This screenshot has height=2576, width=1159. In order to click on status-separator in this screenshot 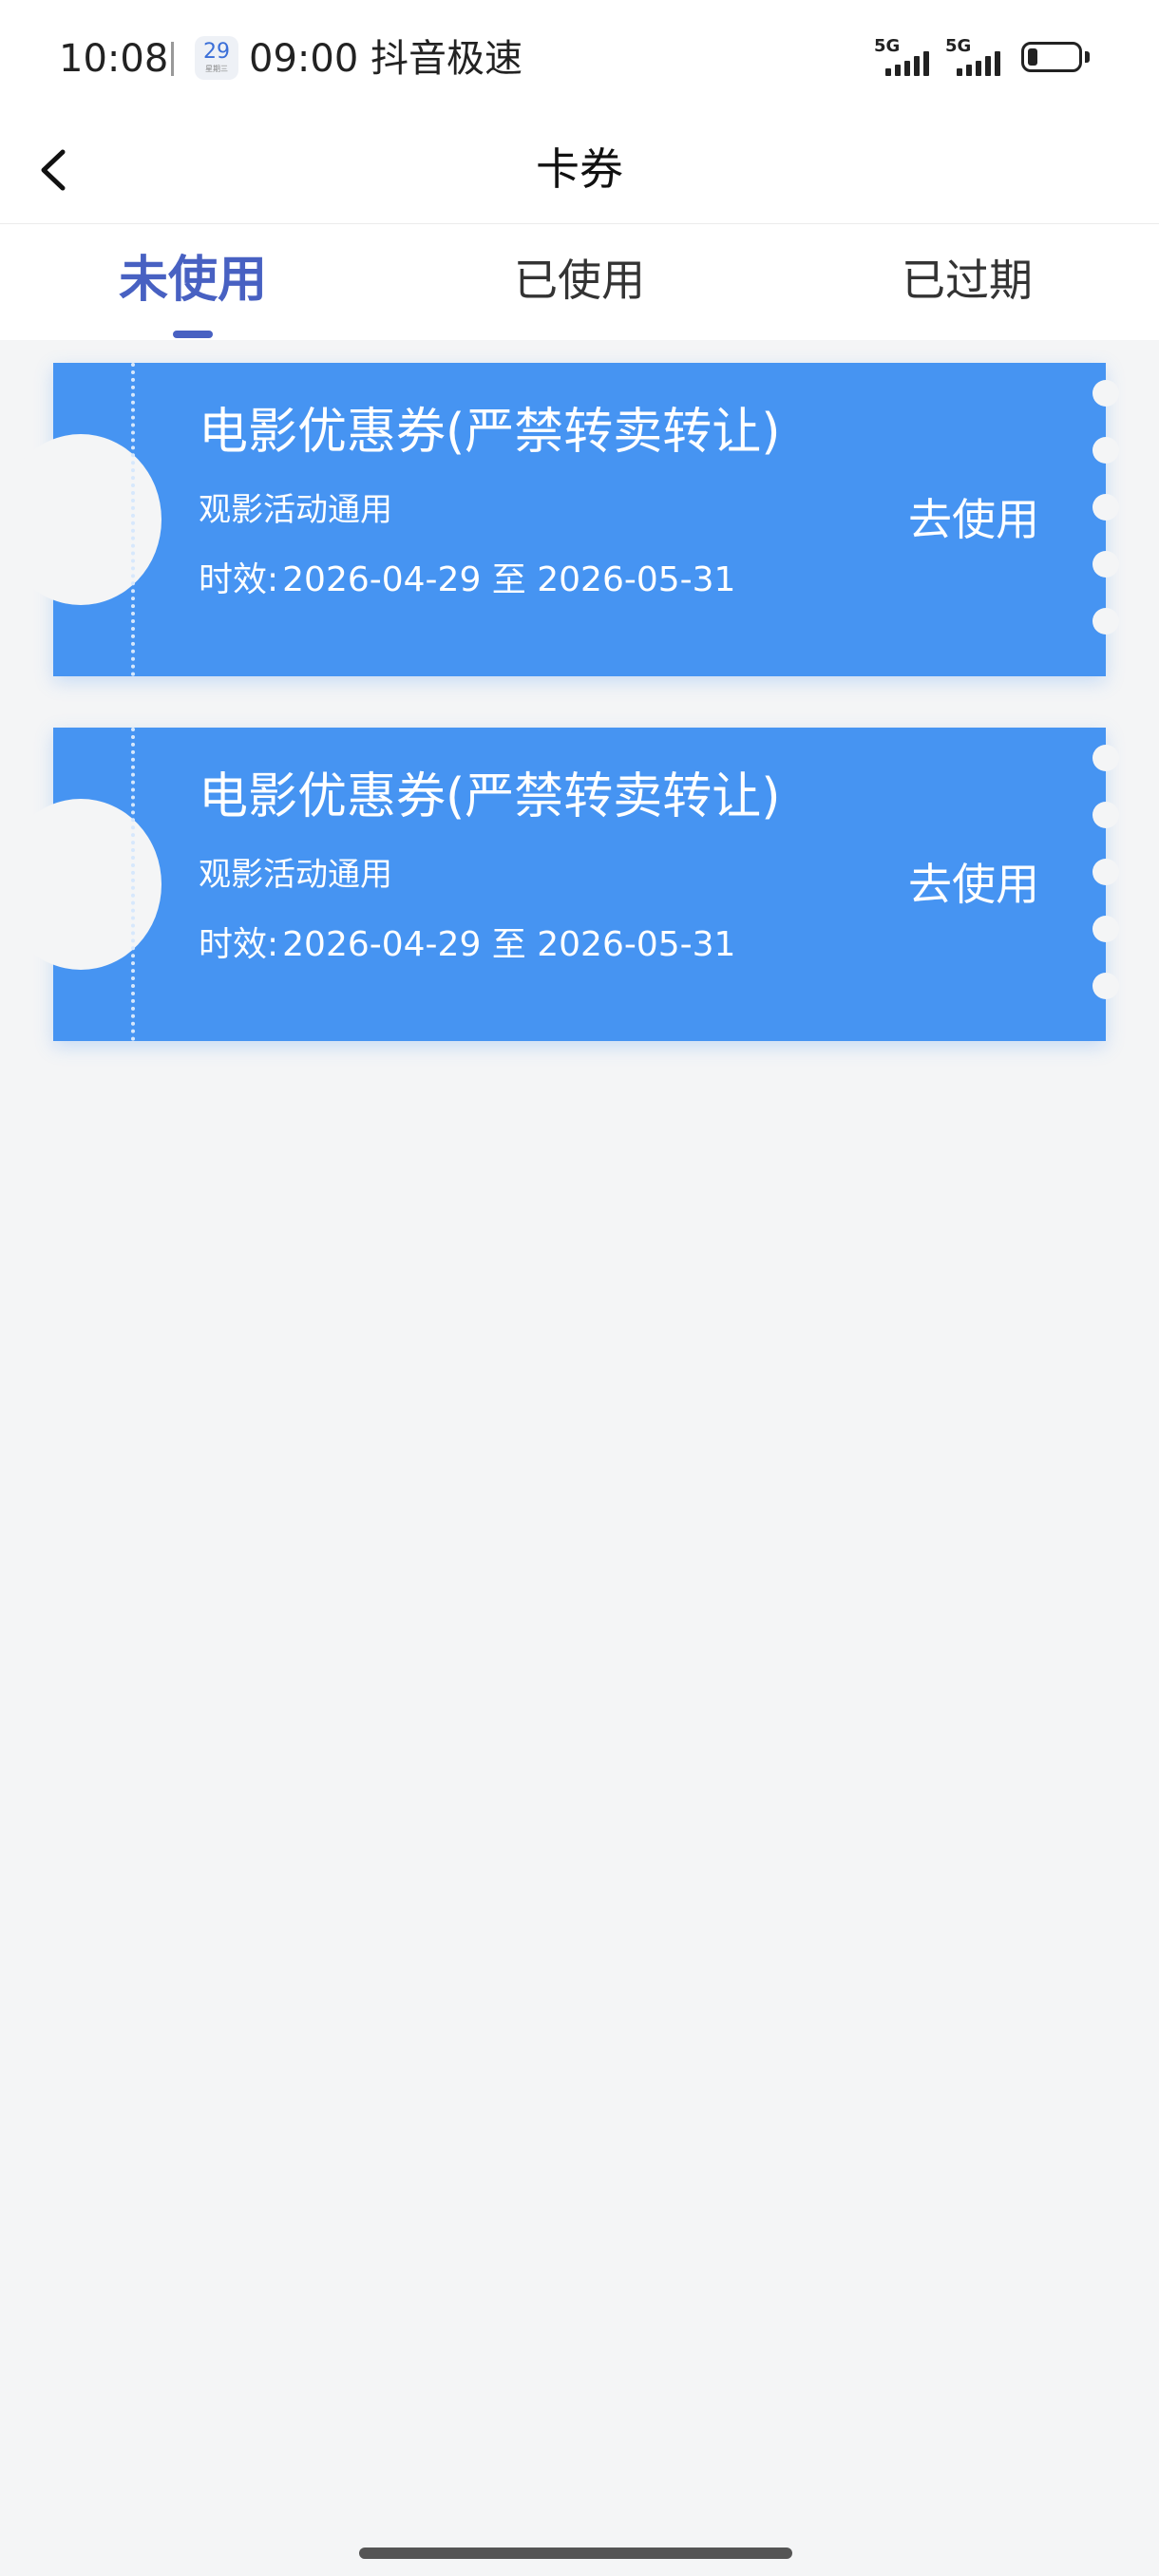, I will do `click(172, 59)`.